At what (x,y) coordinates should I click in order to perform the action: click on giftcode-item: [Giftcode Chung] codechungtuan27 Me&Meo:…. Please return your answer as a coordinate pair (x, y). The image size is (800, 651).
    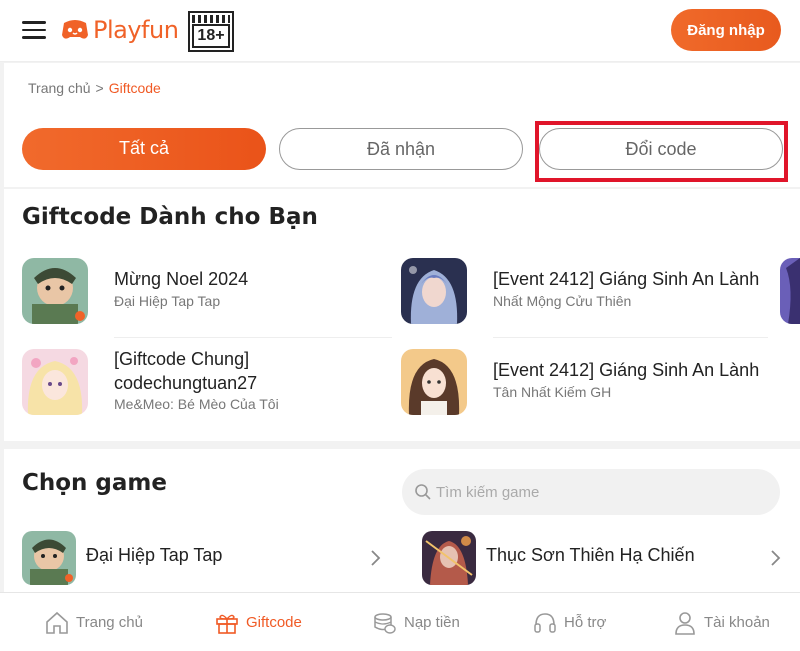
    Looking at the image, I should click on (207, 385).